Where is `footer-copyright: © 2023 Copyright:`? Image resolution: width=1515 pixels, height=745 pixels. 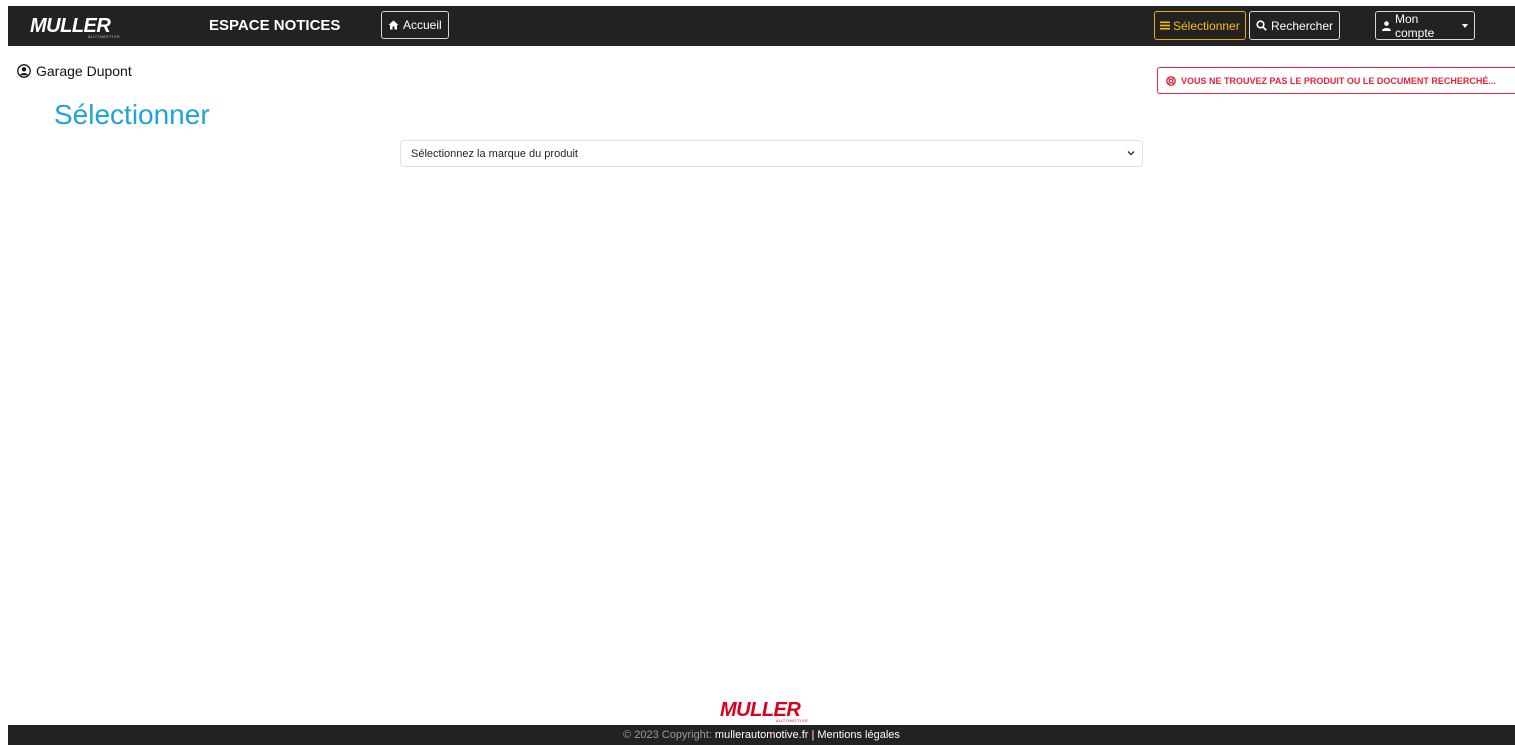
footer-copyright: © 2023 Copyright: is located at coordinates (667, 735).